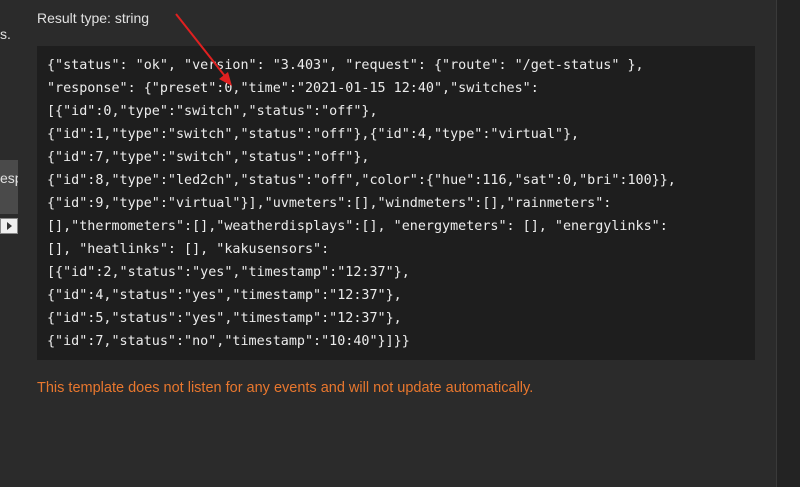 The image size is (800, 487). Describe the element at coordinates (9, 187) in the screenshot. I see `left-panel-gray-block` at that location.